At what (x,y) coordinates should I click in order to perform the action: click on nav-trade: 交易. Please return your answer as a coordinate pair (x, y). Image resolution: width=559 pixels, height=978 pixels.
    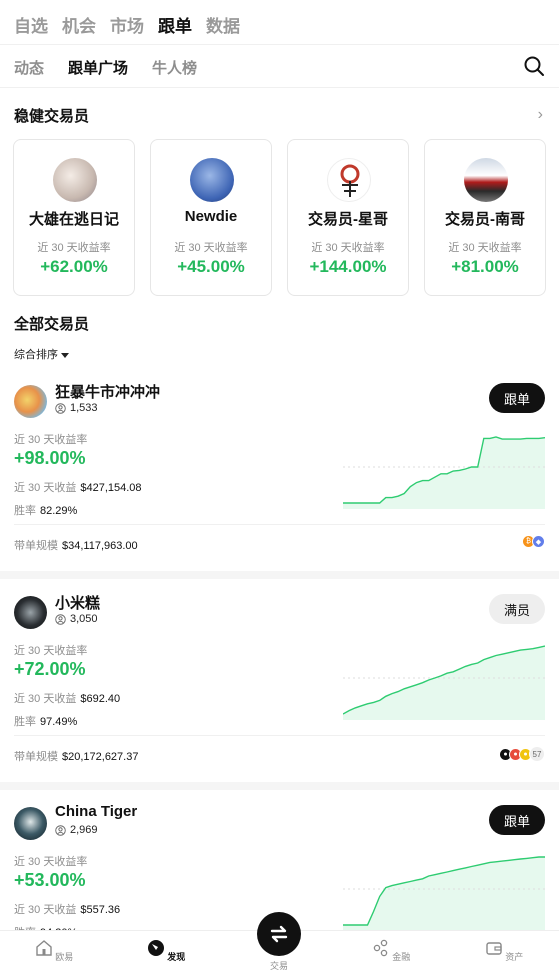
    Looking at the image, I should click on (279, 965).